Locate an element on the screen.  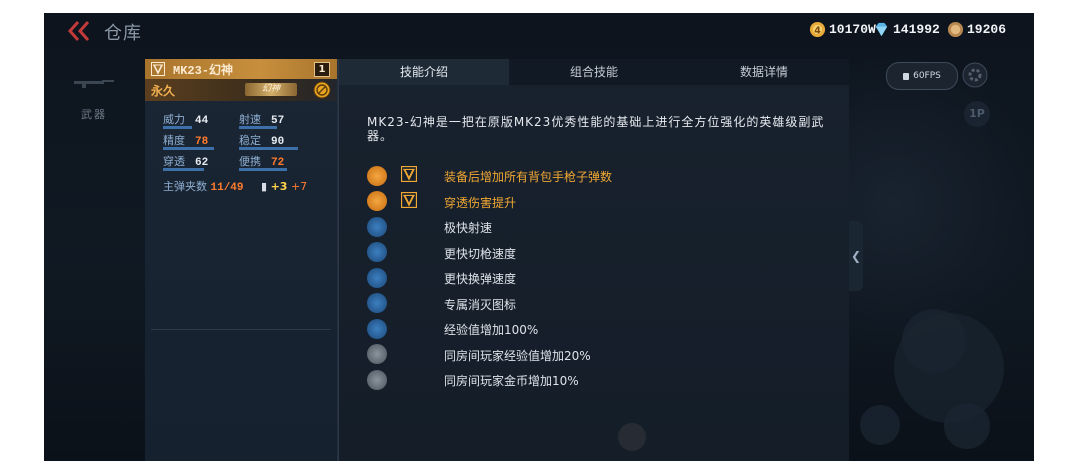
perk-item: 极快射速 is located at coordinates (429, 227).